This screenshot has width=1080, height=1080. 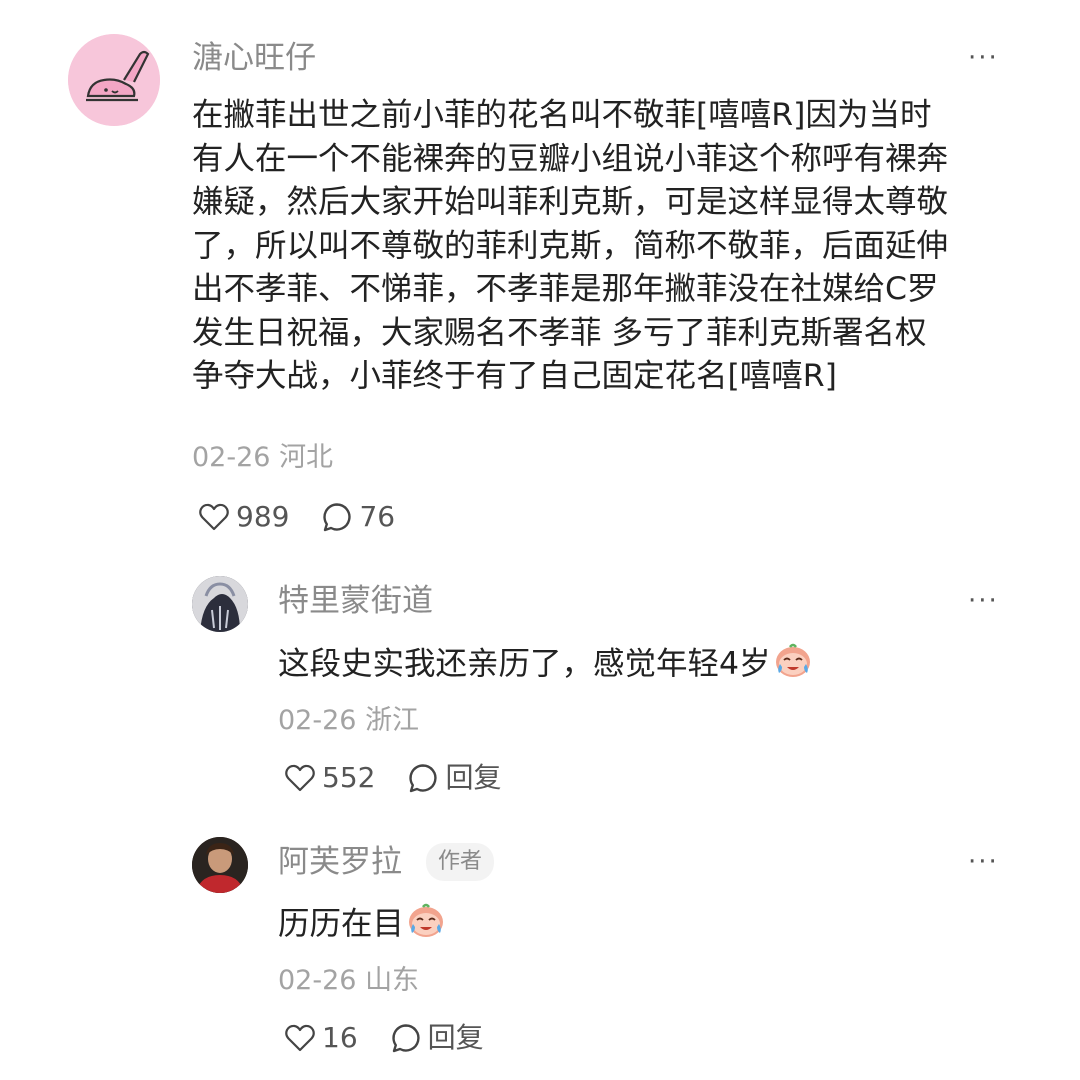 I want to click on reply-meta: 02-26 浙江, so click(x=348, y=721).